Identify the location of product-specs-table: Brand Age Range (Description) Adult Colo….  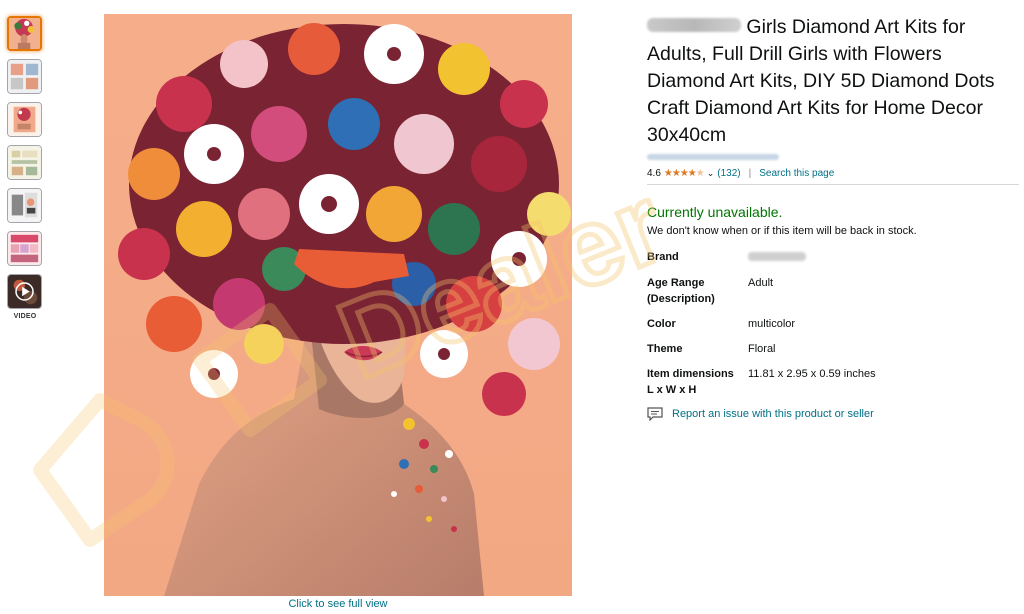
(761, 326).